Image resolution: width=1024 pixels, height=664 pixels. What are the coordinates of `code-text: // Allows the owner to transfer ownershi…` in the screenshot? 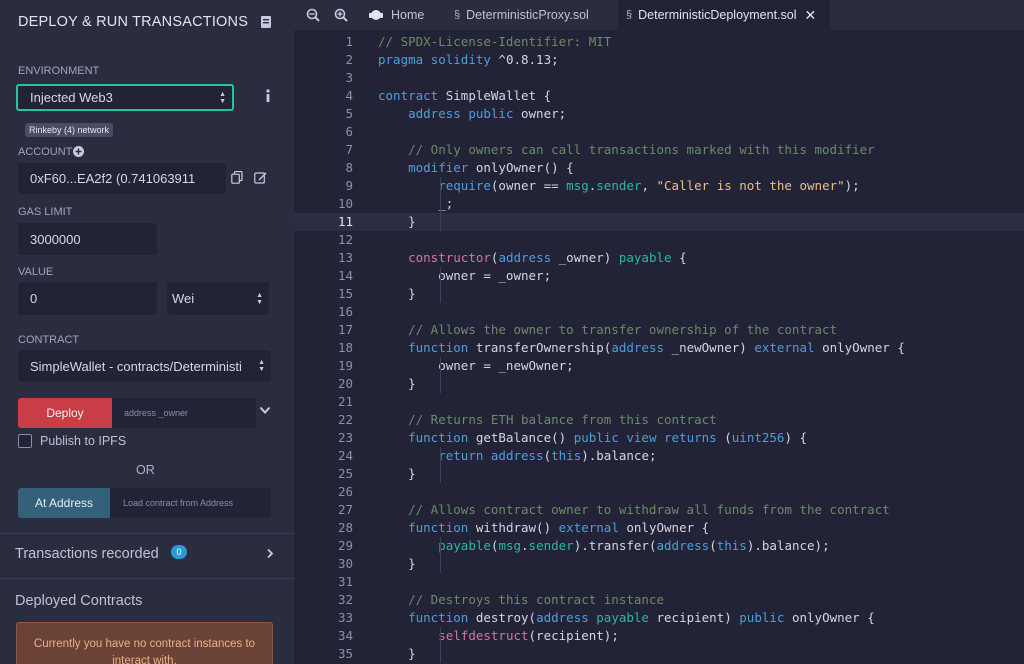 It's located at (623, 329).